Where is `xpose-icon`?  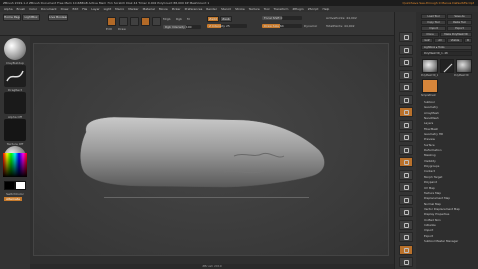 xpose-icon is located at coordinates (406, 262).